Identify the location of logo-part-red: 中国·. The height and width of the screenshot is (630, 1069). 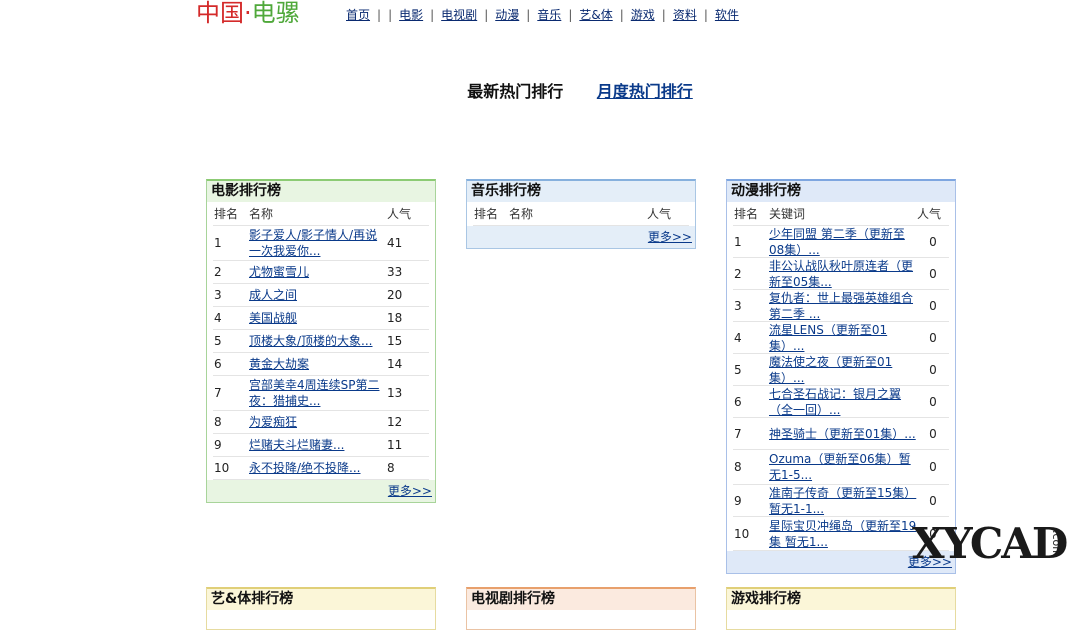
(224, 13).